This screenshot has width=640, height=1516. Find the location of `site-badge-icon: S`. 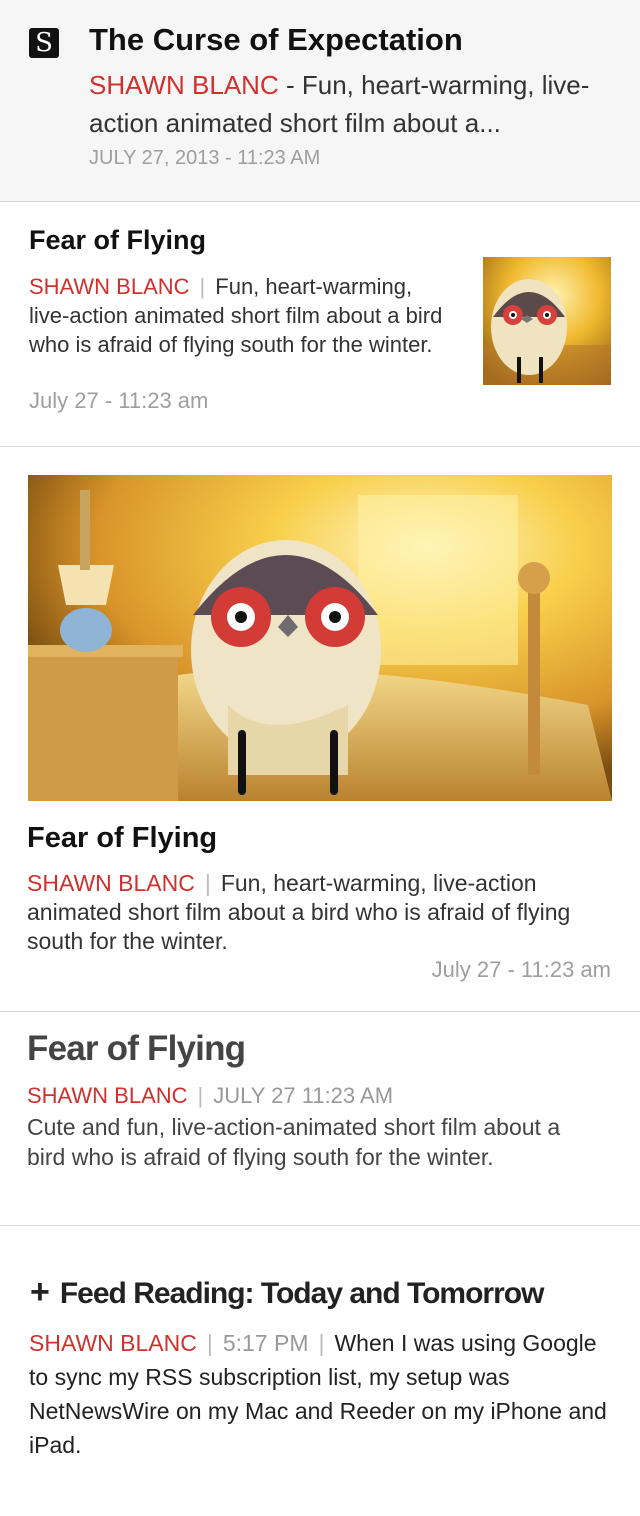

site-badge-icon: S is located at coordinates (44, 43).